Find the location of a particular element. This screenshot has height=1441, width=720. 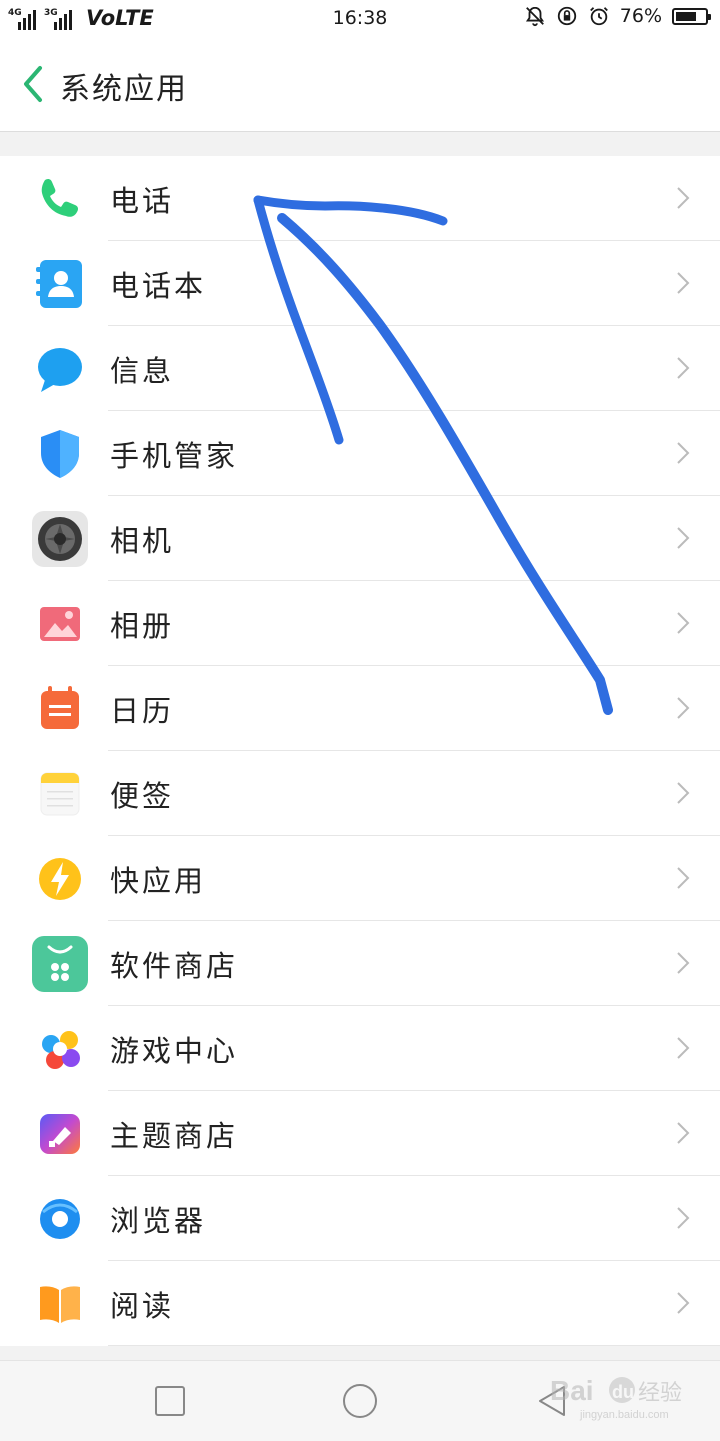

app-header: 系统应用 is located at coordinates (360, 85).